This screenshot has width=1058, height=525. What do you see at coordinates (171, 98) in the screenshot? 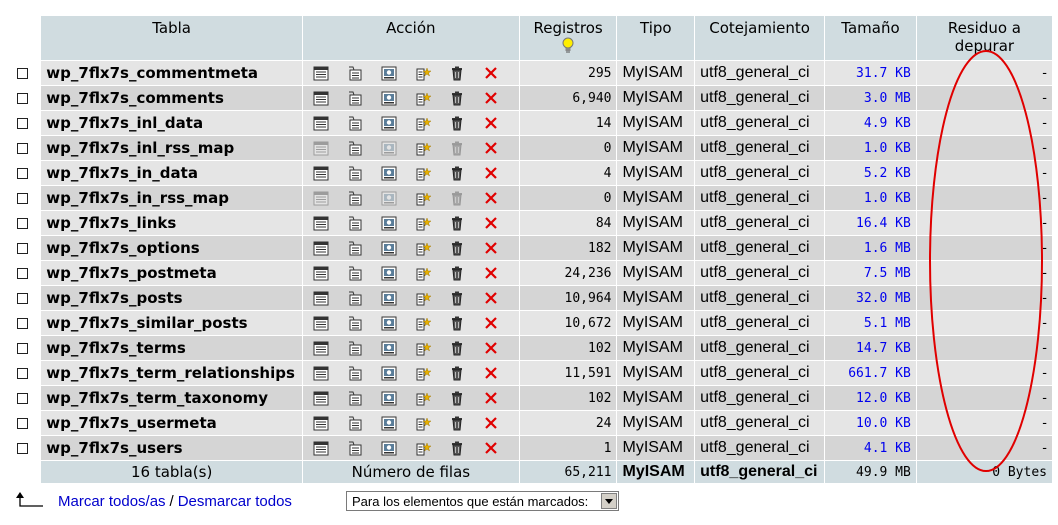
I see `table-name: wp_7flx7s_comments` at bounding box center [171, 98].